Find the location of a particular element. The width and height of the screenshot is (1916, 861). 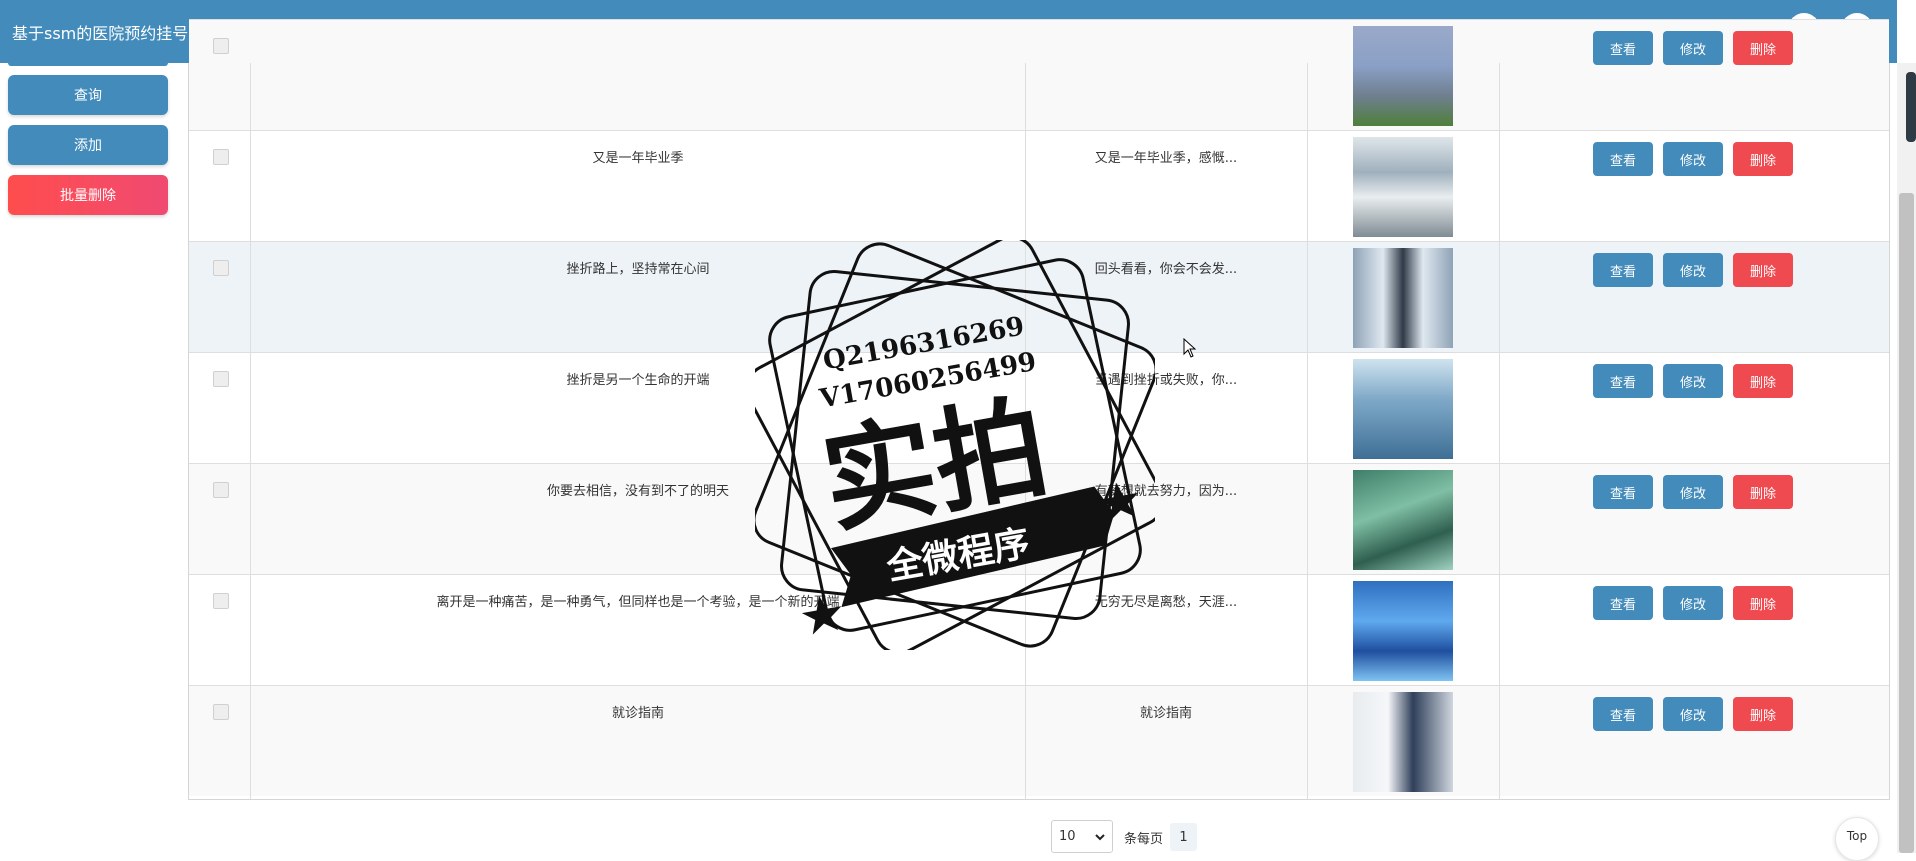

page-number: 1 is located at coordinates (1183, 837).